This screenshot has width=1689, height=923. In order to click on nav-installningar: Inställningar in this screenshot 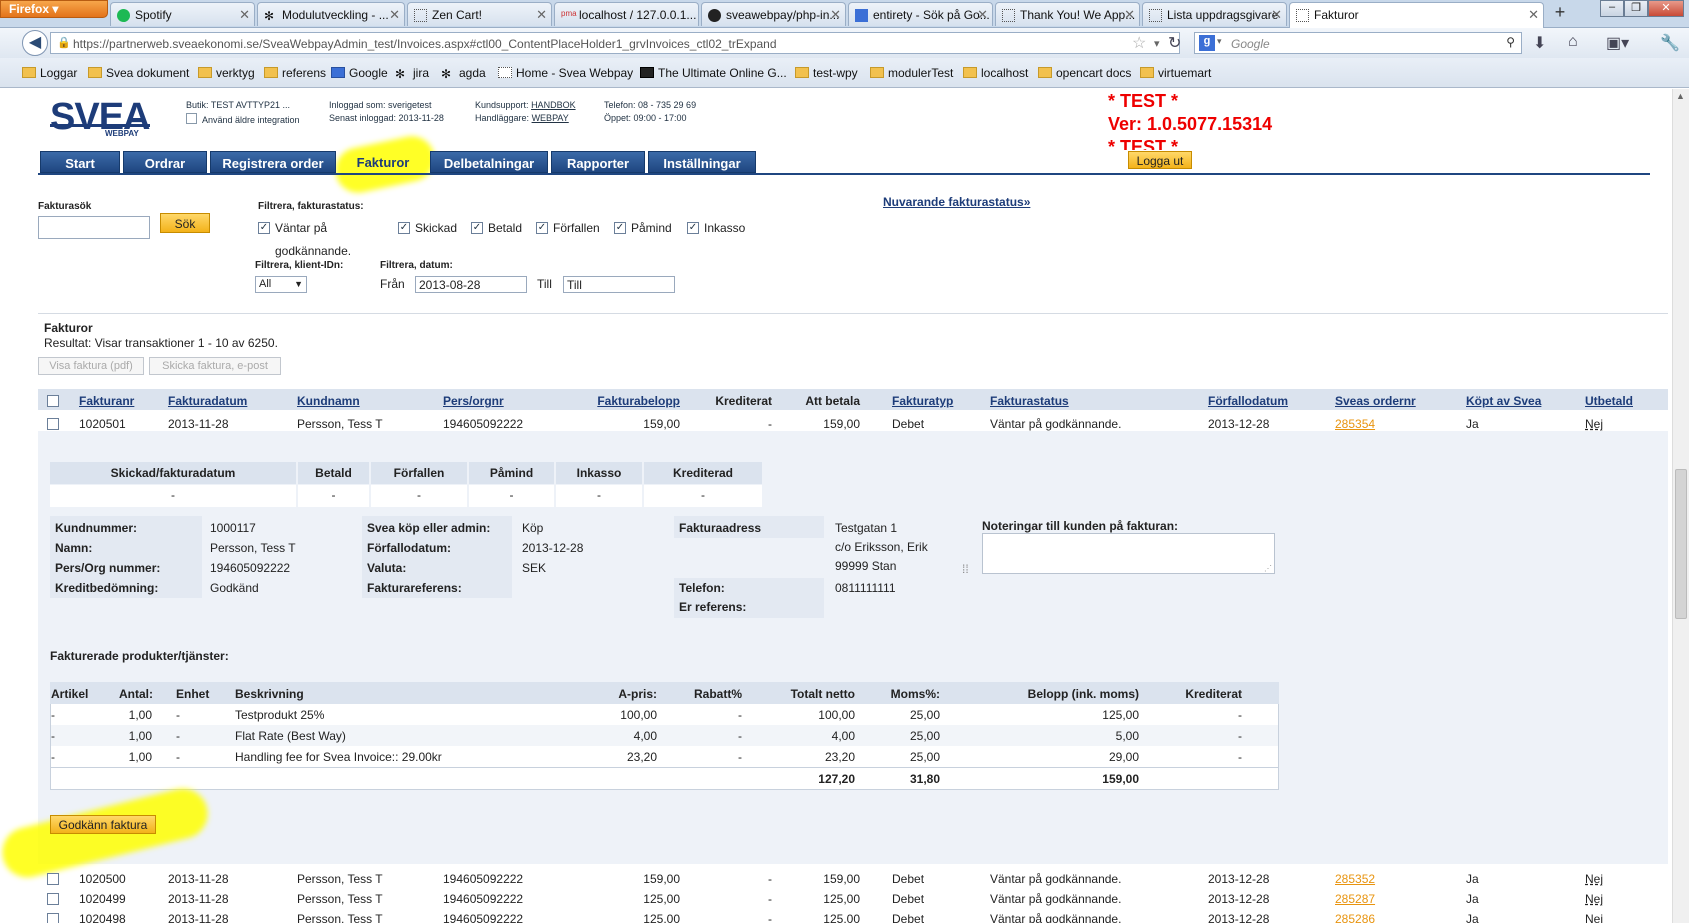, I will do `click(702, 162)`.